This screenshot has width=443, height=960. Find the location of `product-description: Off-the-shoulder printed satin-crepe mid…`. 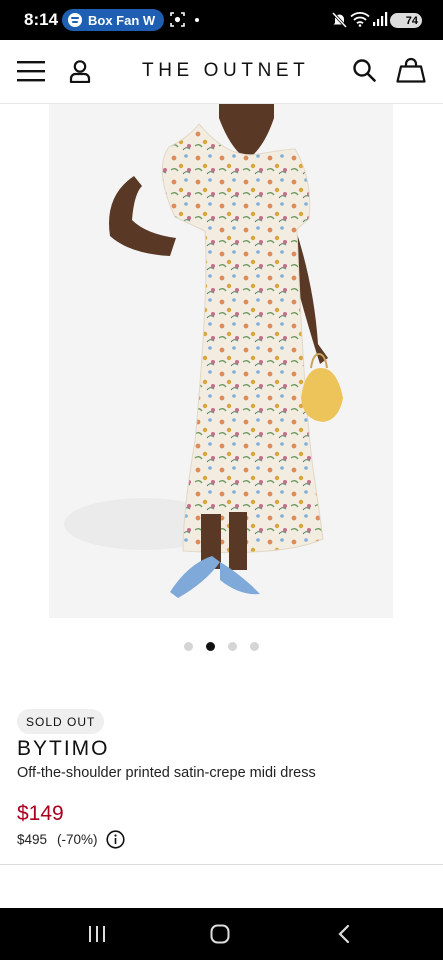

product-description: Off-the-shoulder printed satin-crepe mid… is located at coordinates (166, 773).